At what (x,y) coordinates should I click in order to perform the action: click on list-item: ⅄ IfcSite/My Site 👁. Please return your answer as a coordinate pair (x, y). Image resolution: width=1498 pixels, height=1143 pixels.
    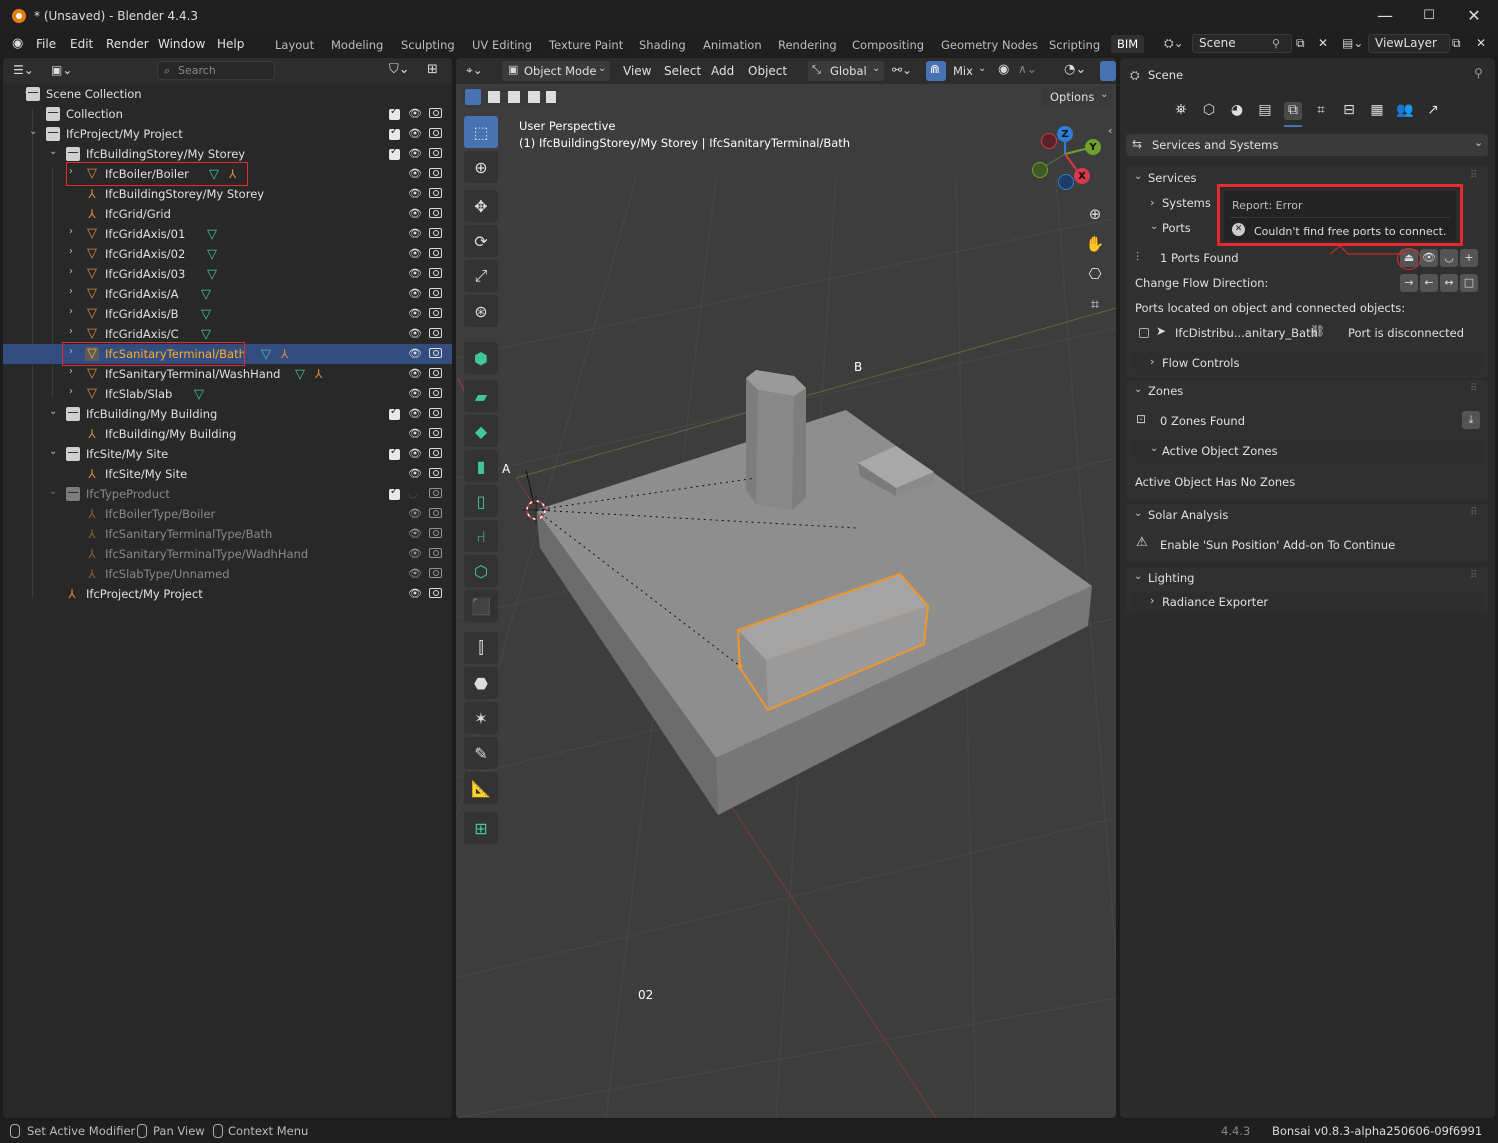
    Looking at the image, I should click on (227, 474).